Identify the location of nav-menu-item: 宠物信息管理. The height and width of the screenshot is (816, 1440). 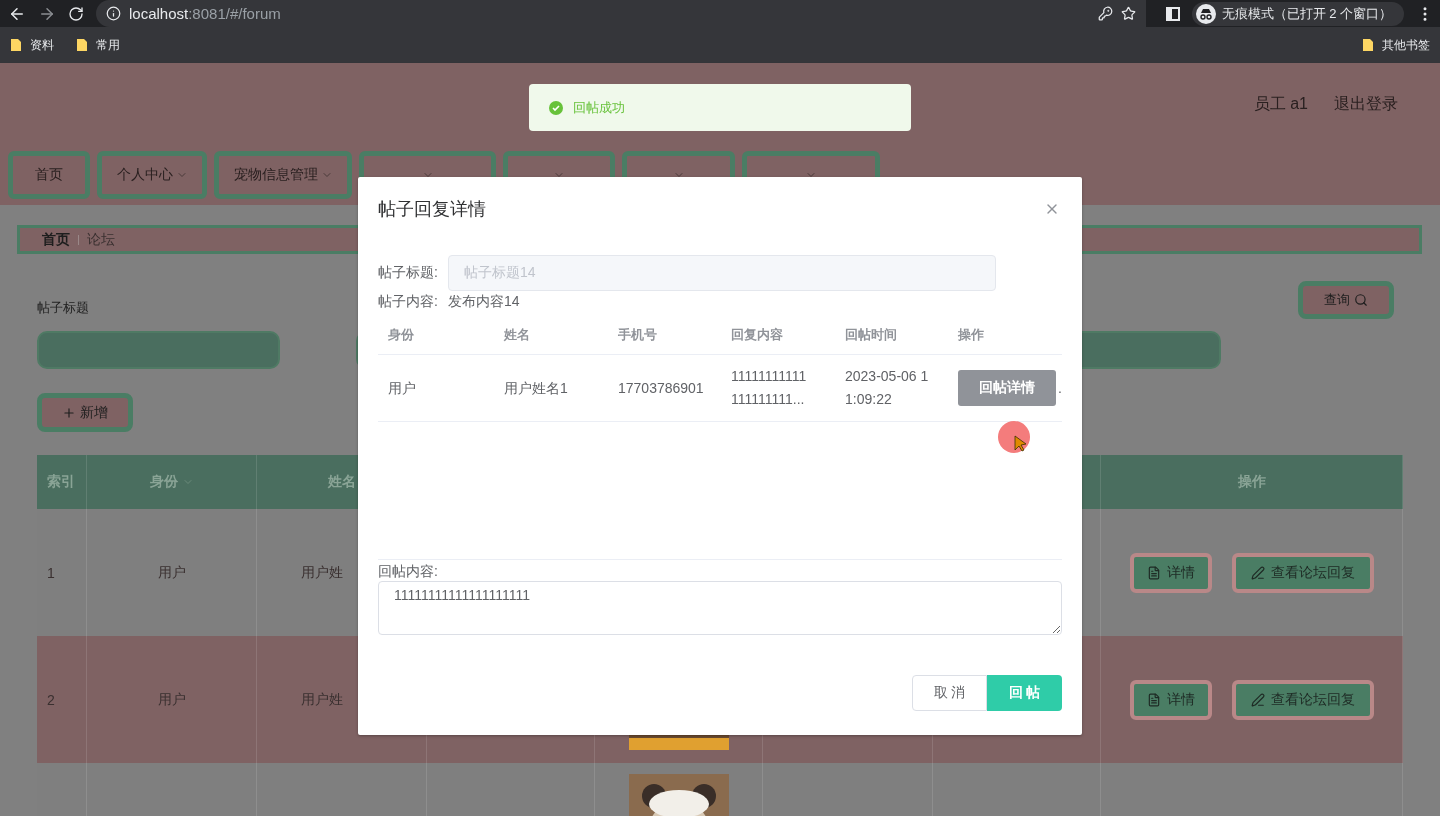
(283, 175).